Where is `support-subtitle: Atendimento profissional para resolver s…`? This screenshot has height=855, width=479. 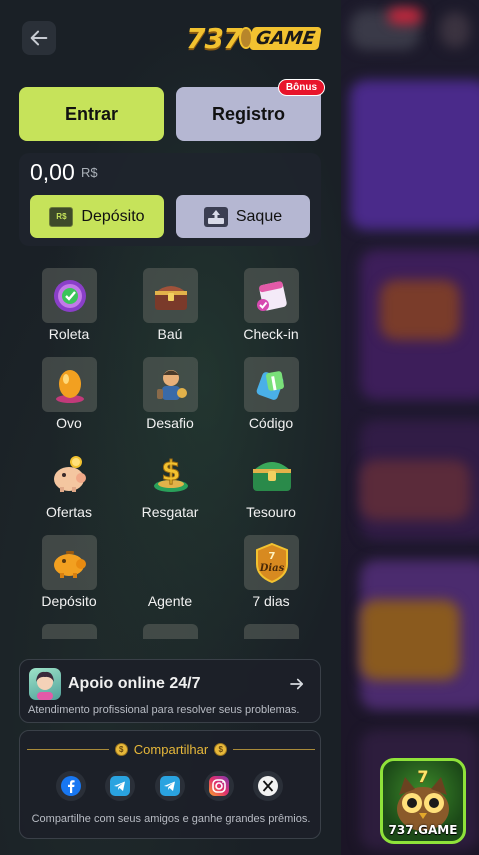
support-subtitle: Atendimento profissional para resolver s… is located at coordinates (164, 710).